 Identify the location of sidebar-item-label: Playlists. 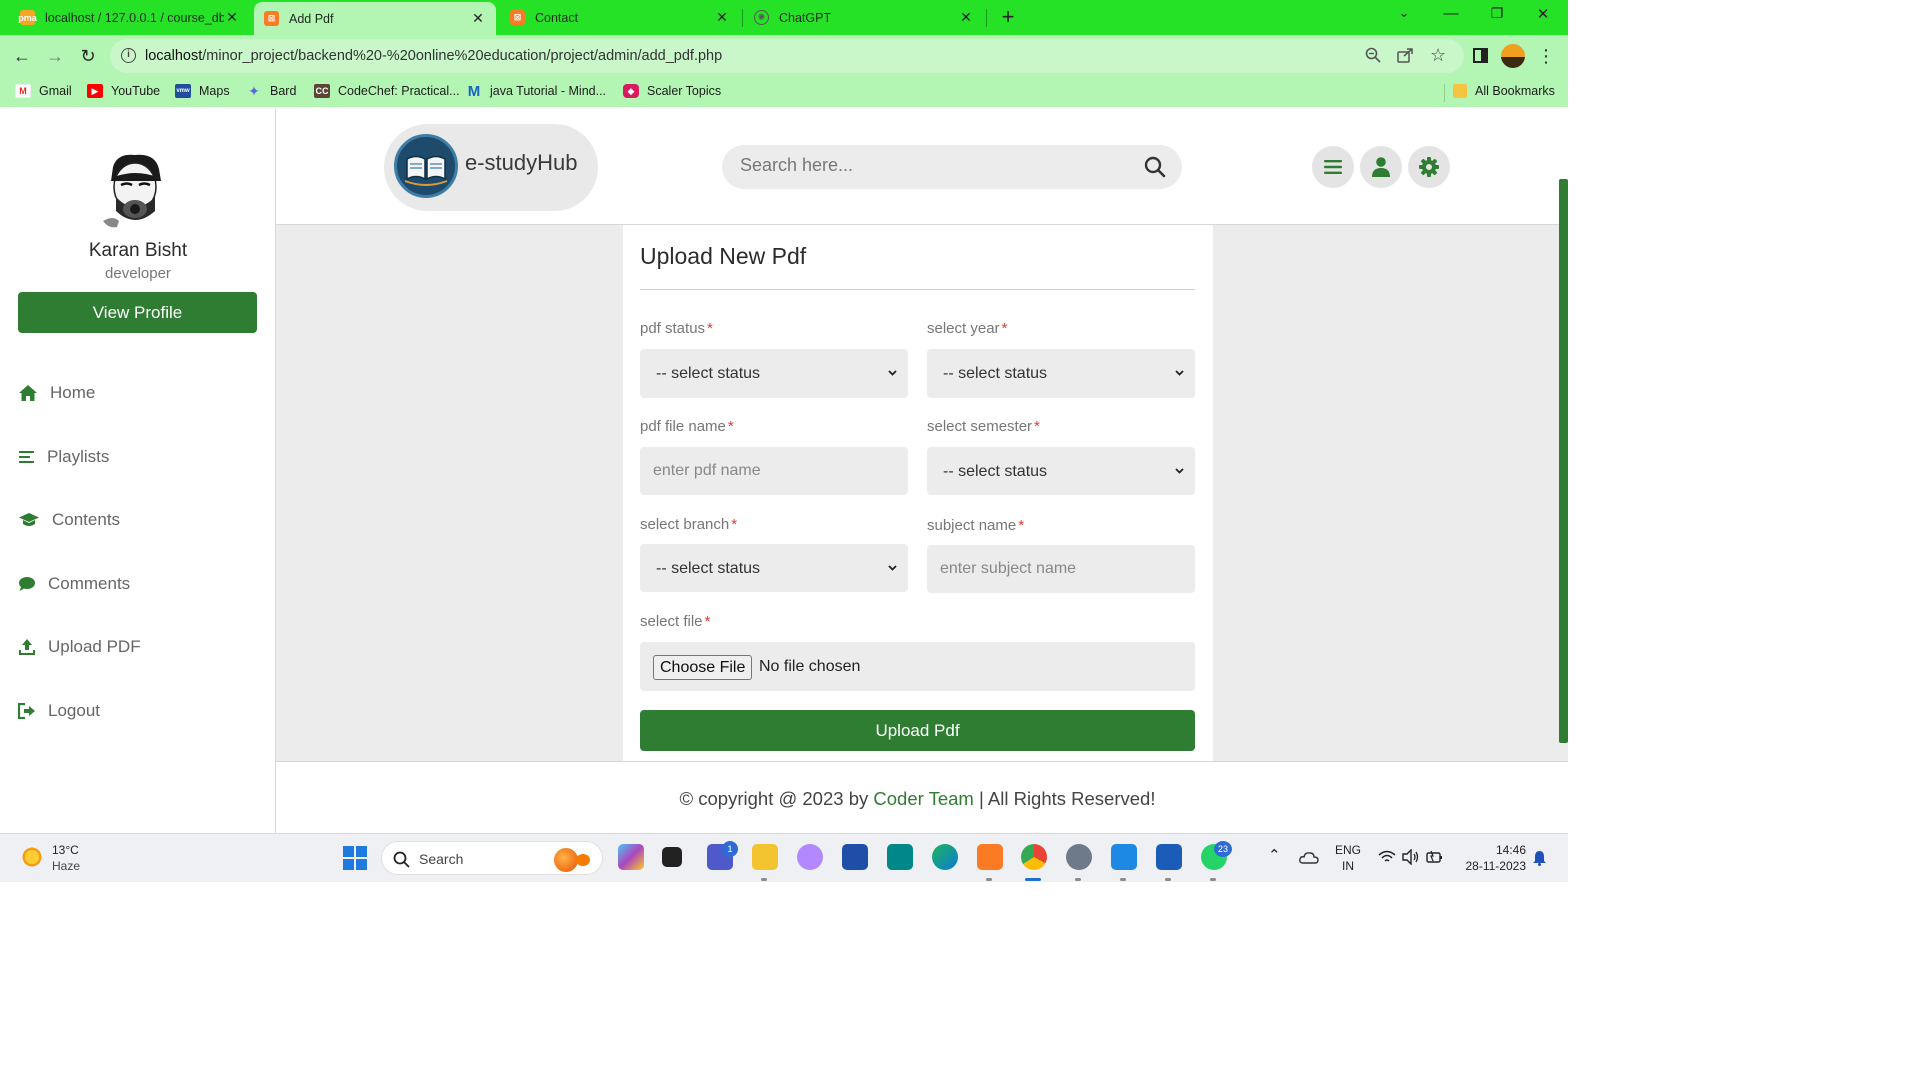
(78, 456).